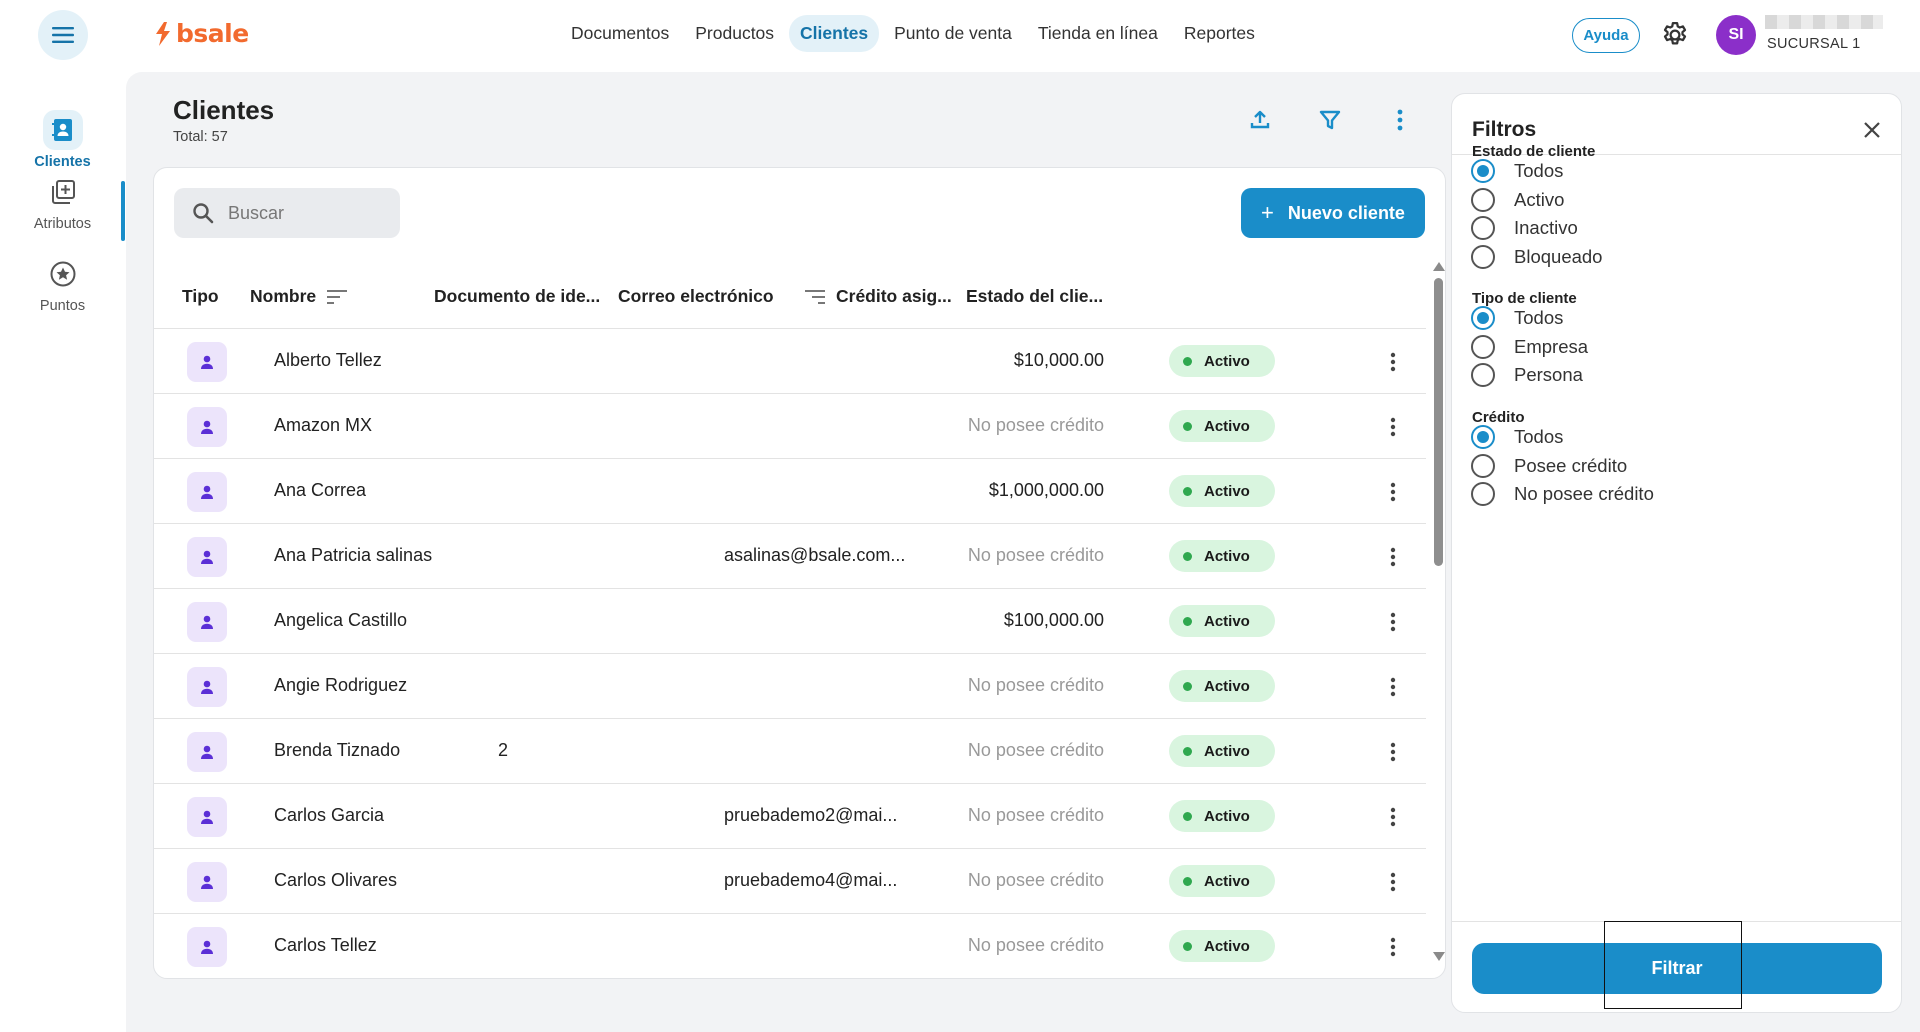 The image size is (1920, 1032). I want to click on table-row: Brenda Tiznado 2 No posee crédito Activo, so click(790, 751).